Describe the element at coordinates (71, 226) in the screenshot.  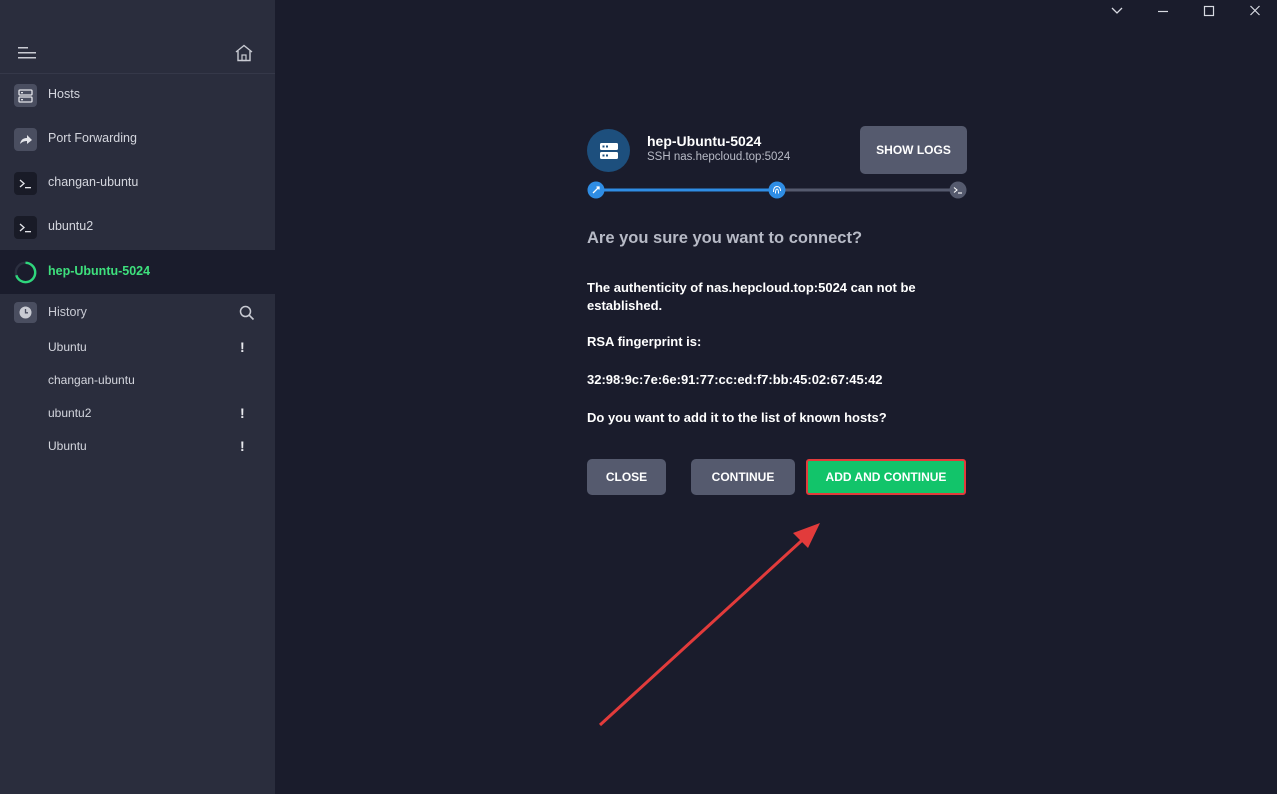
I see `sidebar-item-label: ubuntu2` at that location.